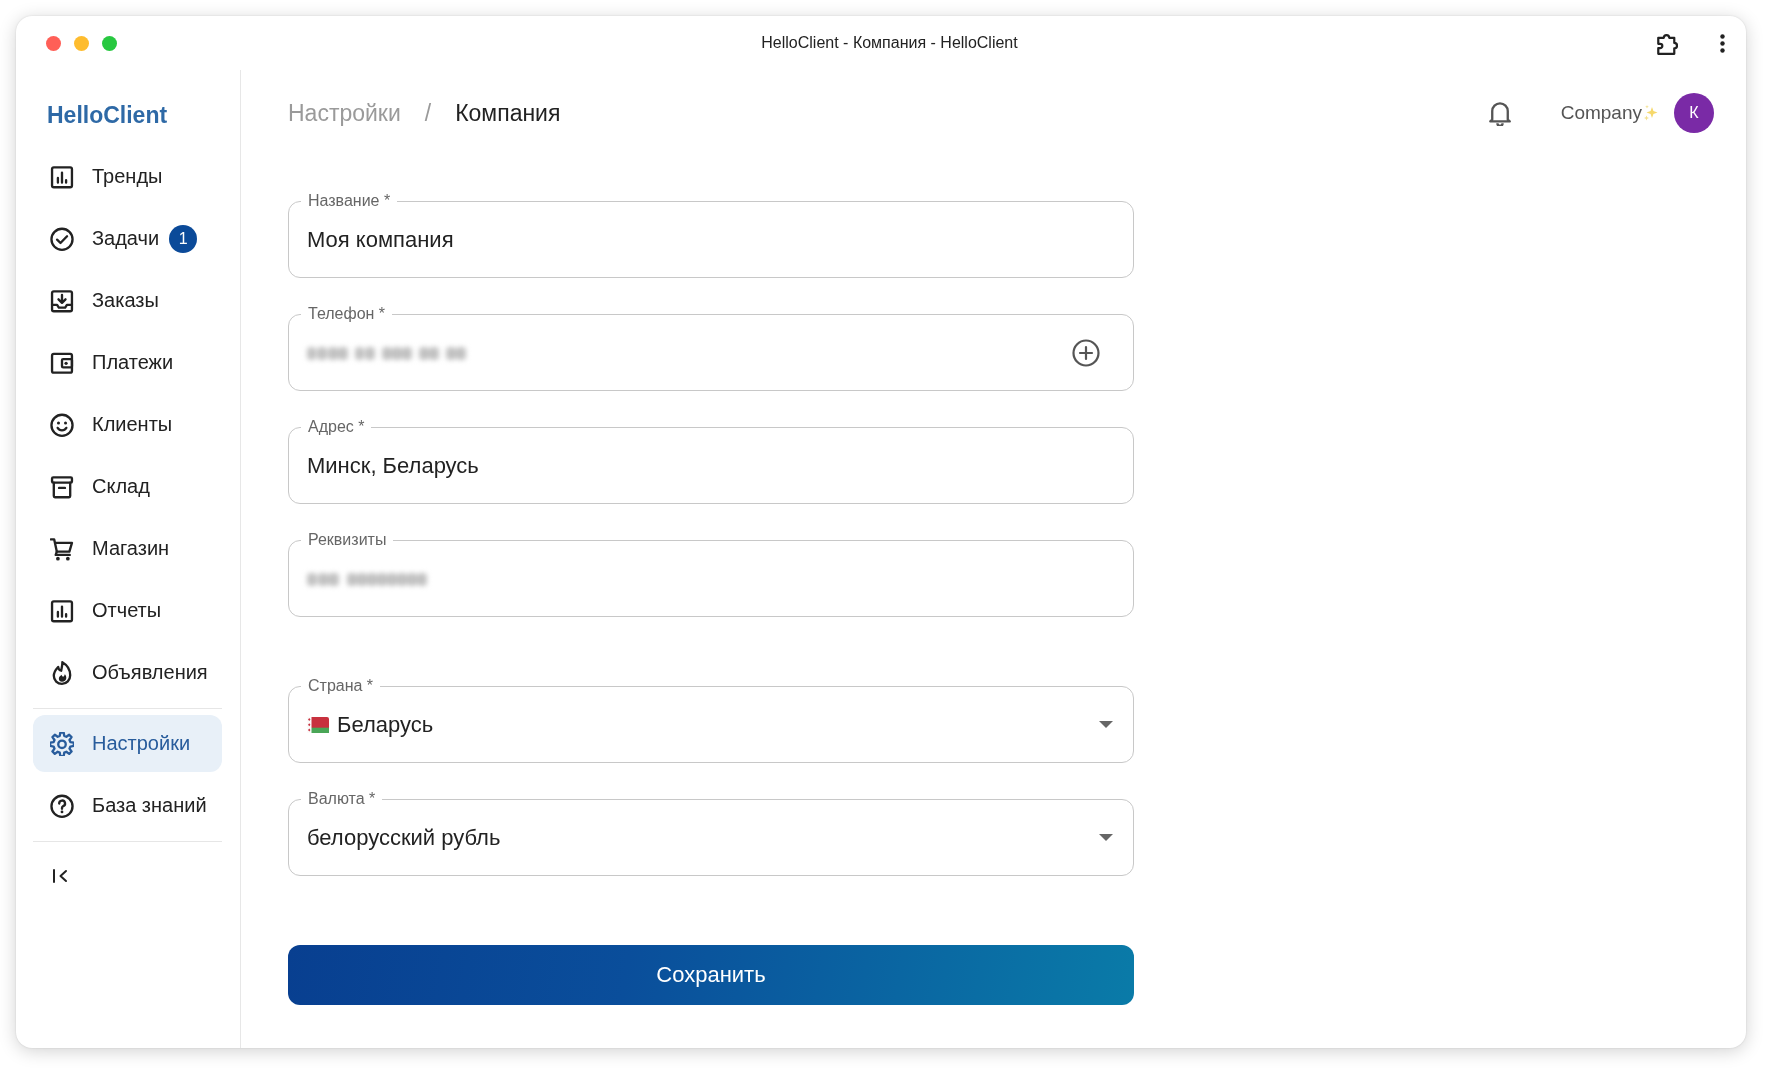 The height and width of the screenshot is (1072, 1770). Describe the element at coordinates (711, 975) in the screenshot. I see `save-button: Сохранить` at that location.